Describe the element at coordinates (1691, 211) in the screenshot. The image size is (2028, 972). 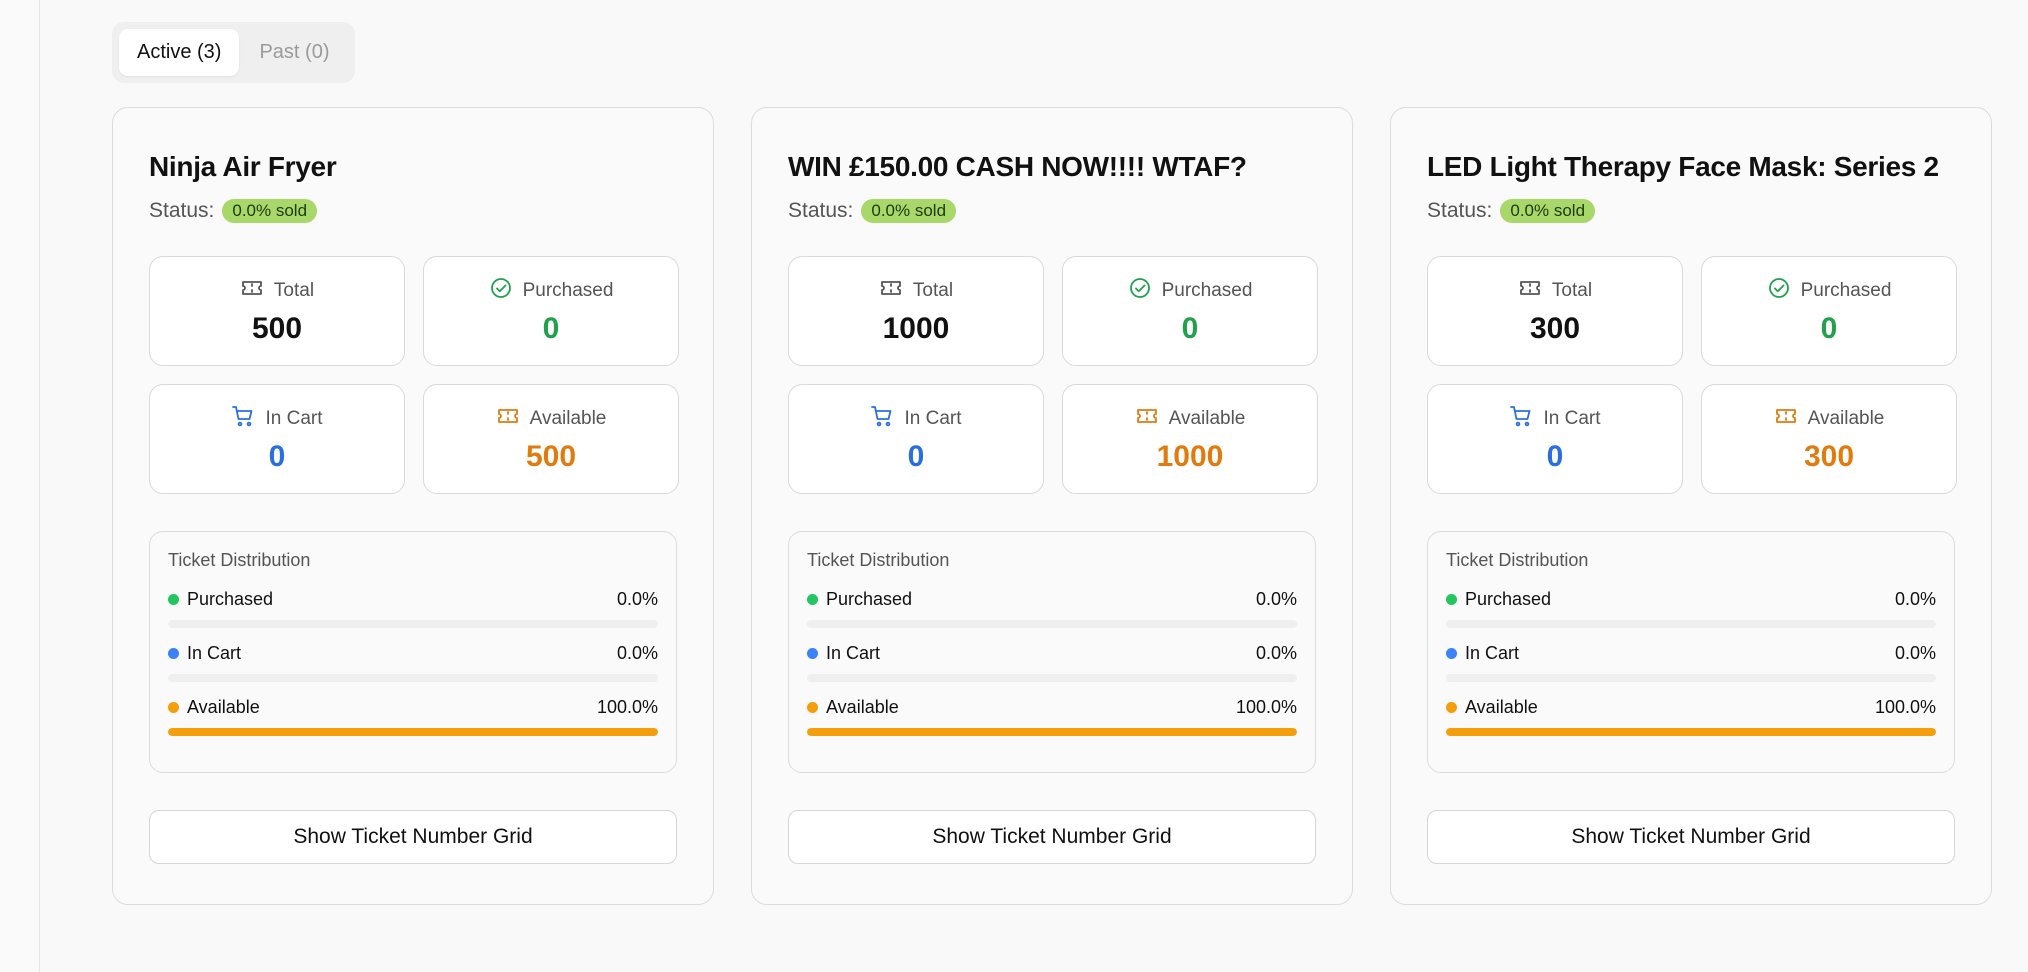
I see `status-row: Status: 0.0% sold` at that location.